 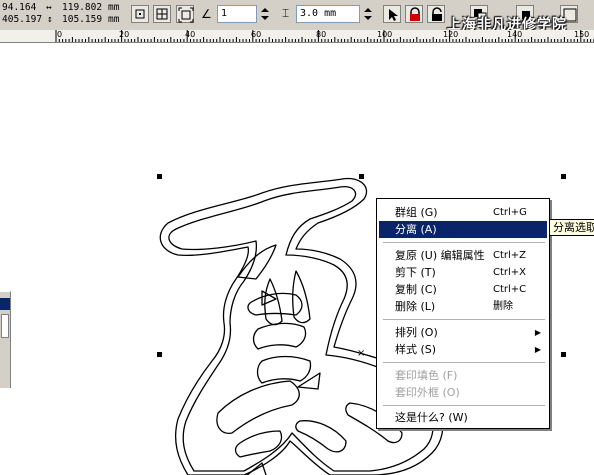 I want to click on menu-item-break-apart: 分离 (A), so click(x=463, y=229).